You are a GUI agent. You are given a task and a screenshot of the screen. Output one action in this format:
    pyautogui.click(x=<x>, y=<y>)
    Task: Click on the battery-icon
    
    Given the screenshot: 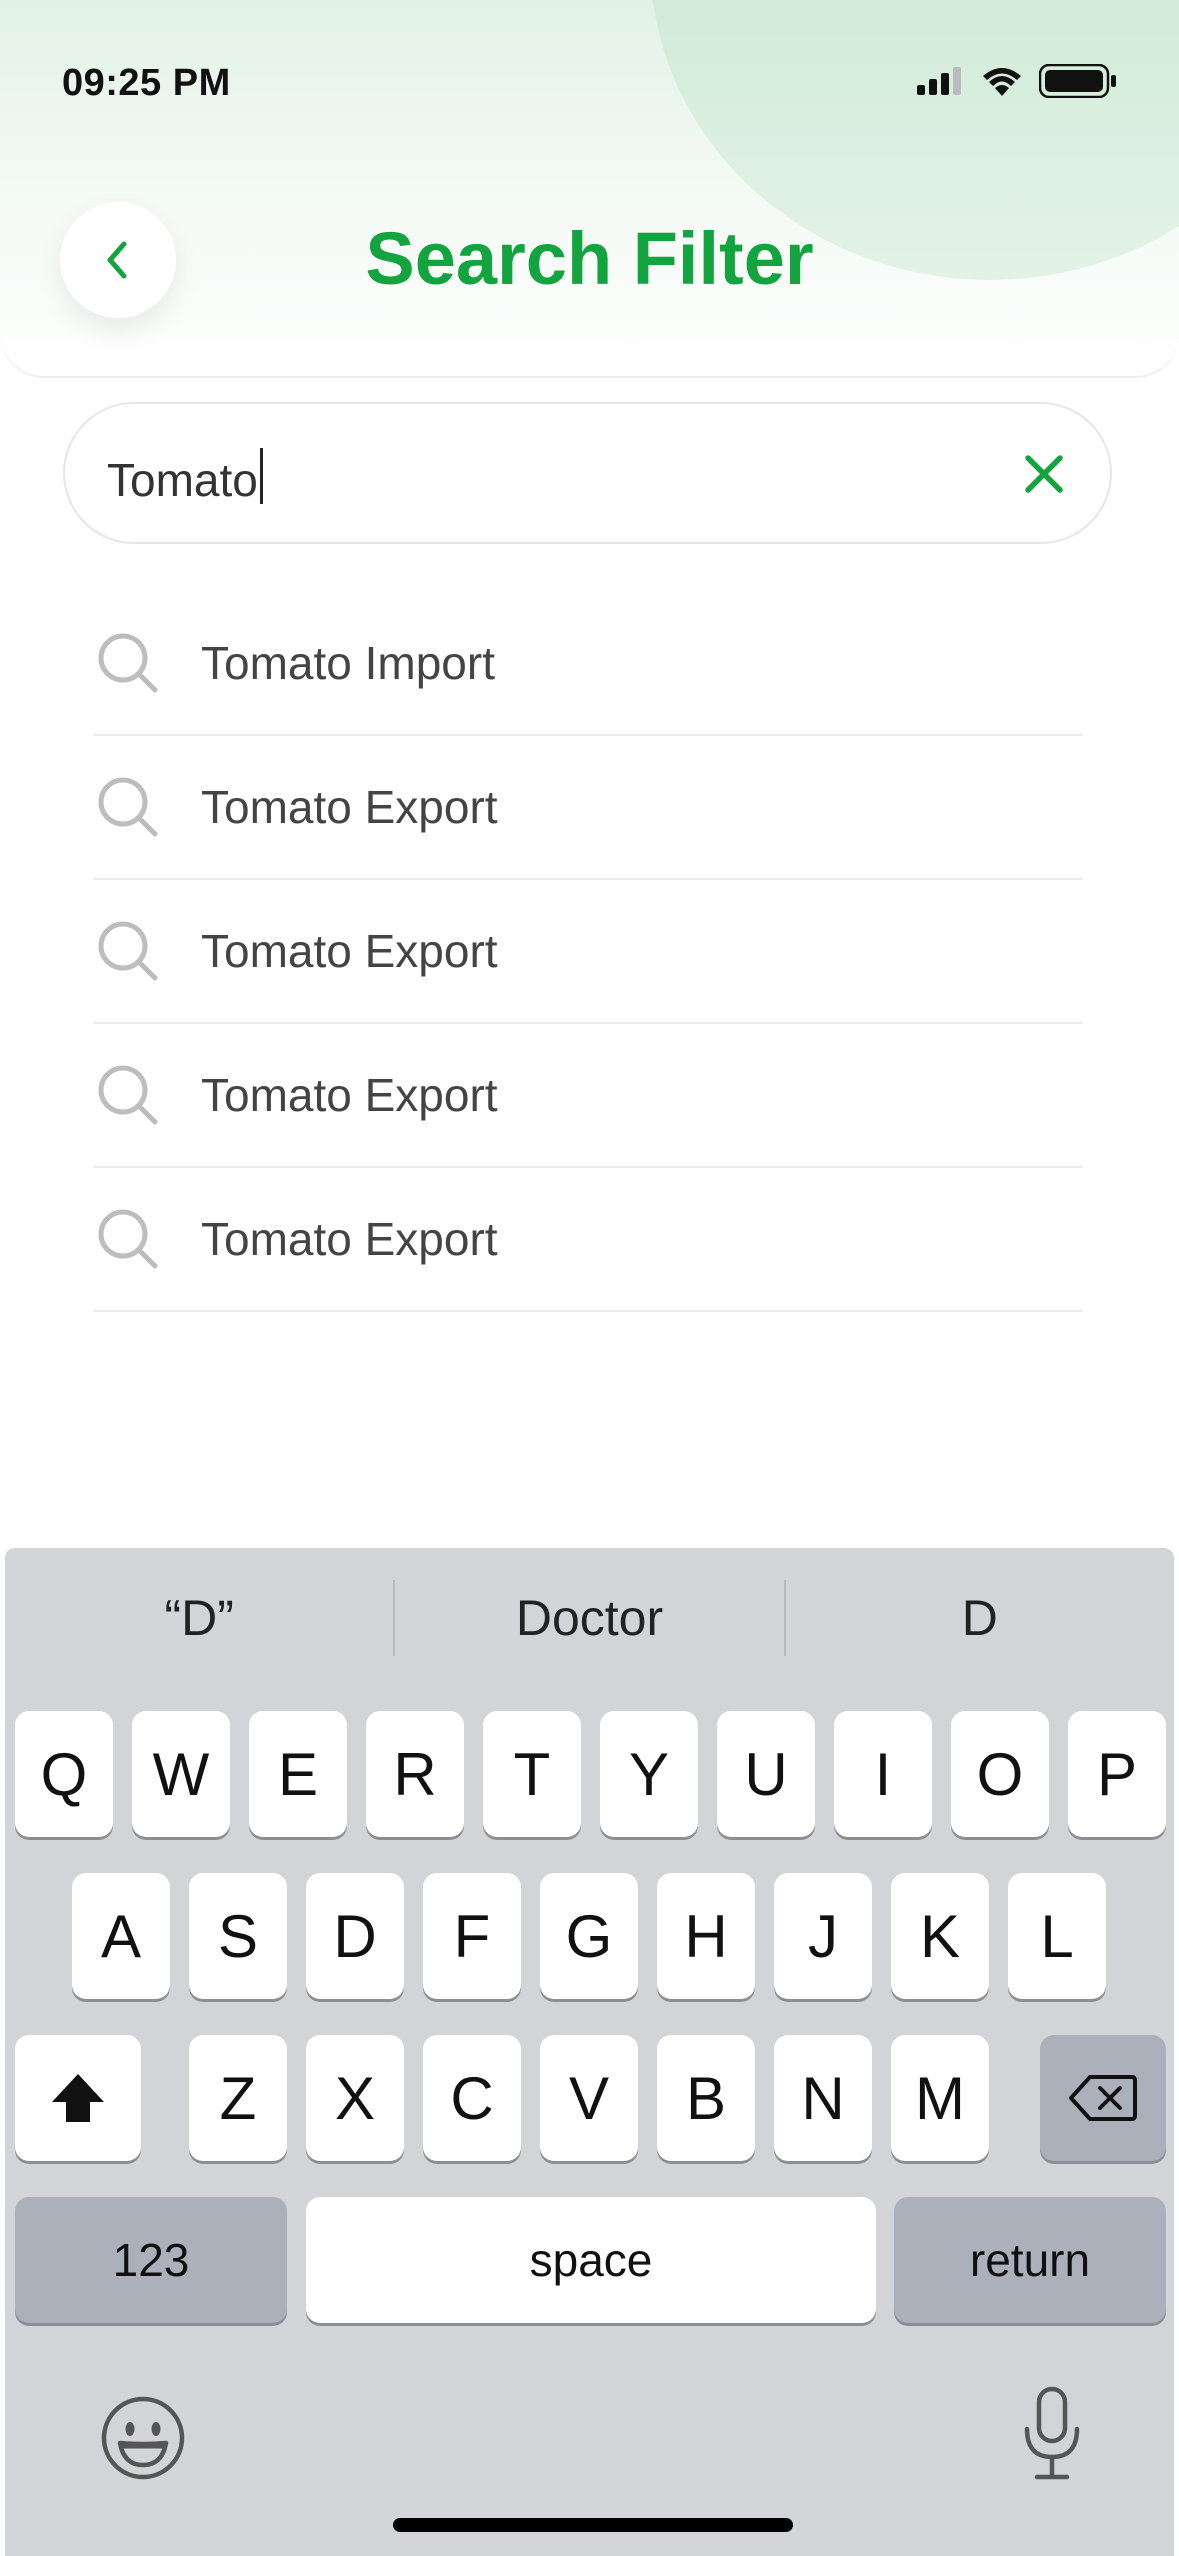 What is the action you would take?
    pyautogui.click(x=1077, y=81)
    